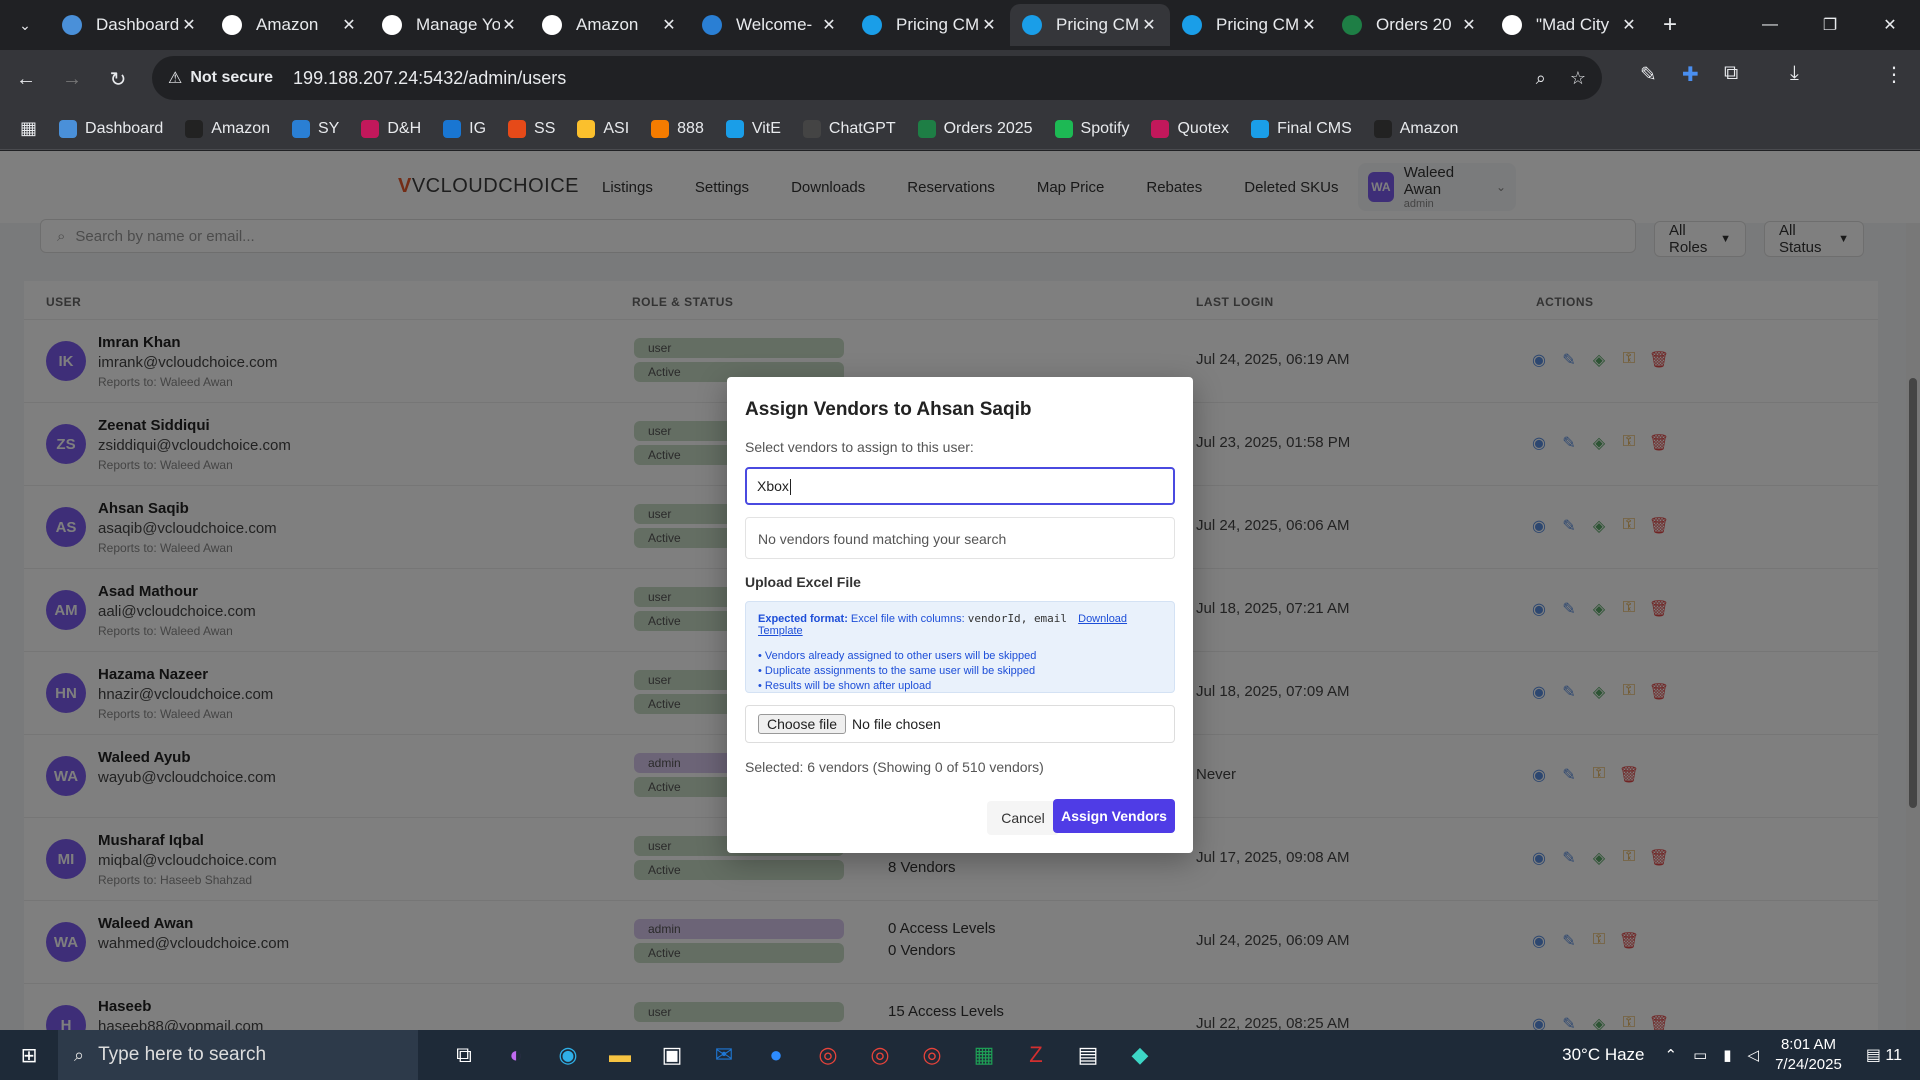 Image resolution: width=1920 pixels, height=1080 pixels. What do you see at coordinates (1088, 1055) in the screenshot?
I see `calculator-icon: ▤` at bounding box center [1088, 1055].